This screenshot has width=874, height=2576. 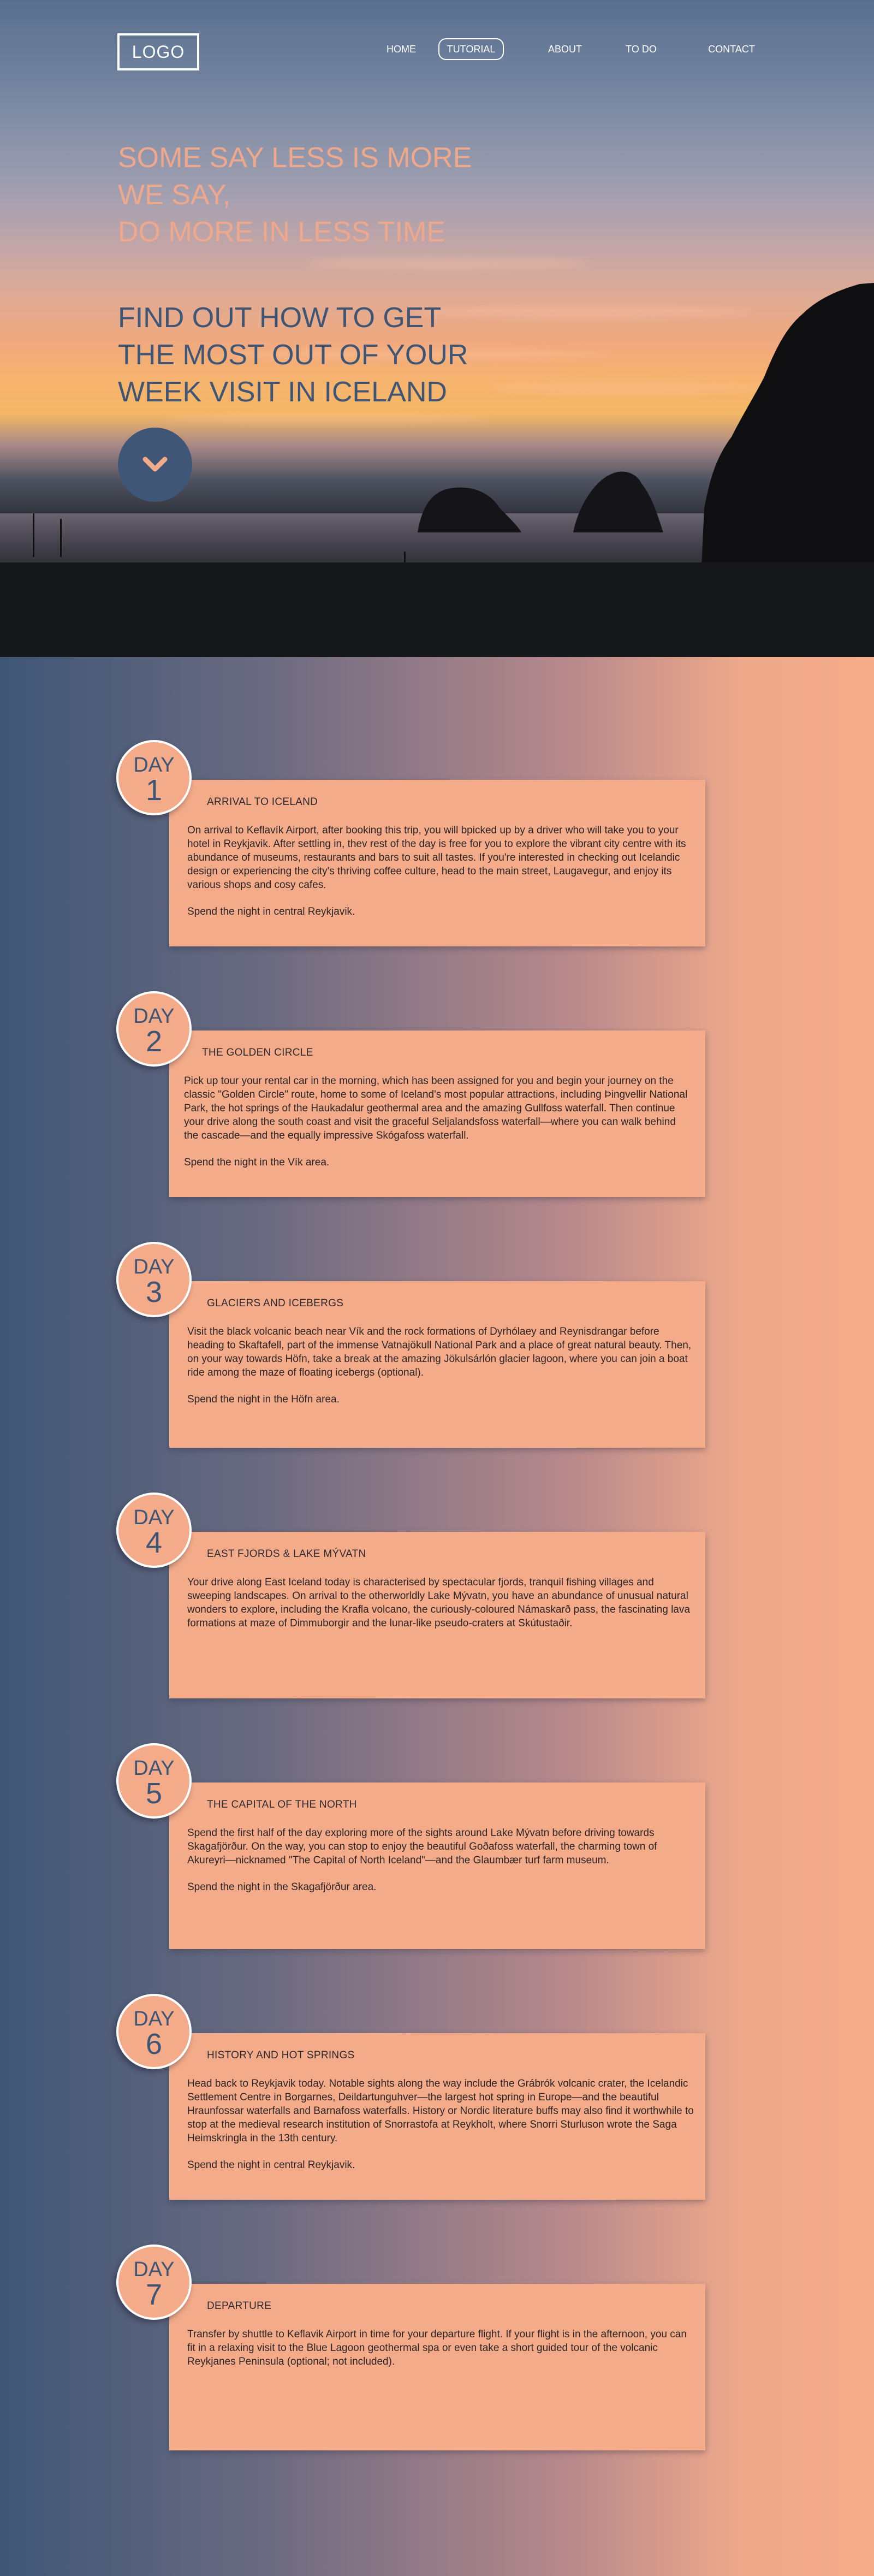 I want to click on nav-home: HOME, so click(x=401, y=49).